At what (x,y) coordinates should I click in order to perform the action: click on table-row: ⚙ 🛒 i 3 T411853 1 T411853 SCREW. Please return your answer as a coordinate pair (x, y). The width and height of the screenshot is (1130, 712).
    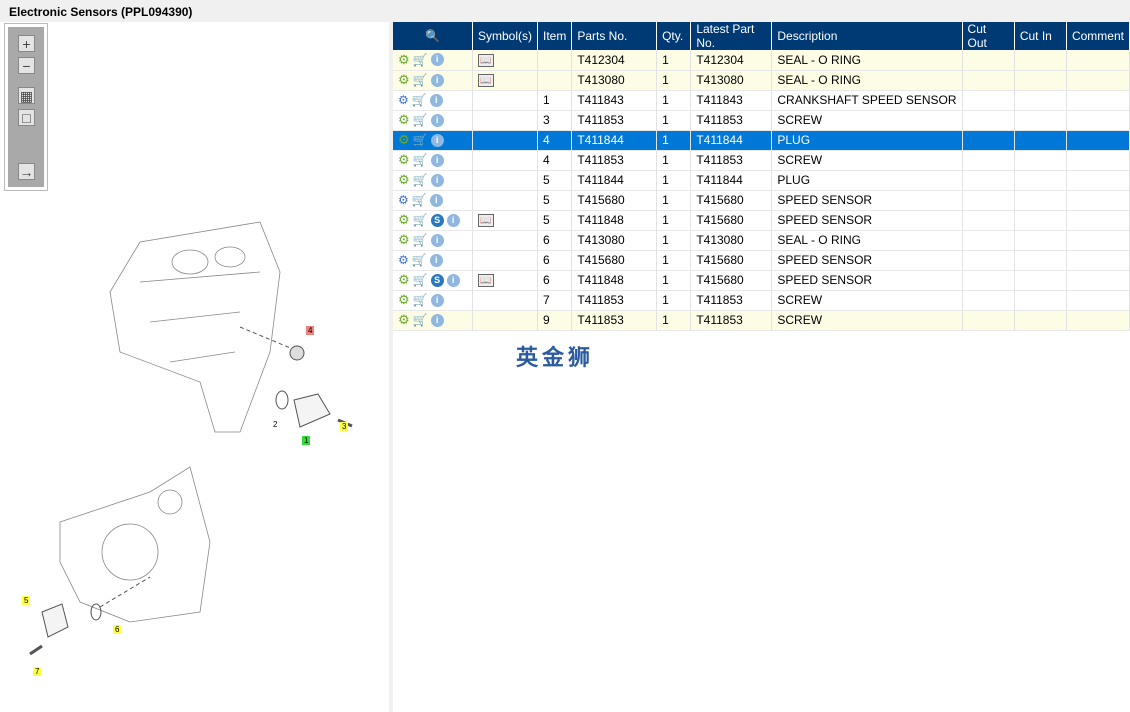
    Looking at the image, I should click on (761, 120).